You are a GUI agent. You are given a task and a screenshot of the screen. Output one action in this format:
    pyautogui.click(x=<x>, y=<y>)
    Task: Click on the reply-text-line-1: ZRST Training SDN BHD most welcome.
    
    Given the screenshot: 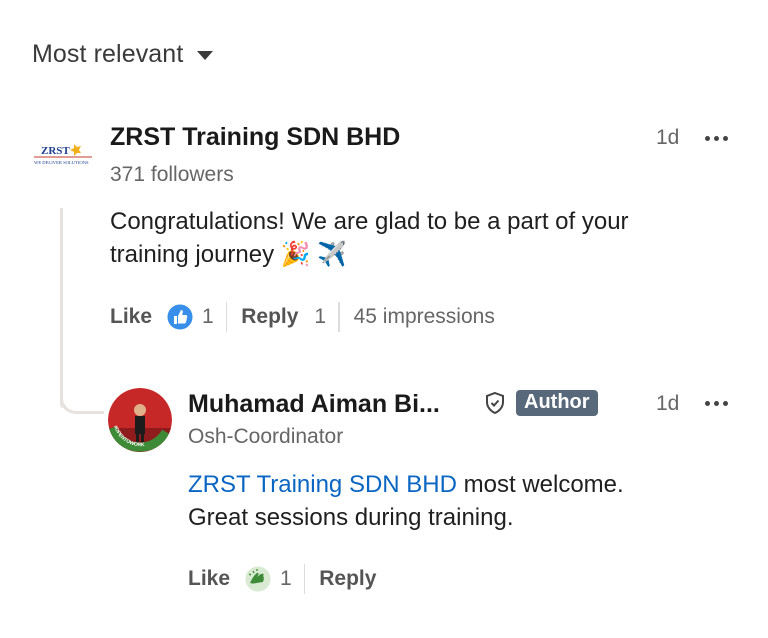 What is the action you would take?
    pyautogui.click(x=406, y=484)
    